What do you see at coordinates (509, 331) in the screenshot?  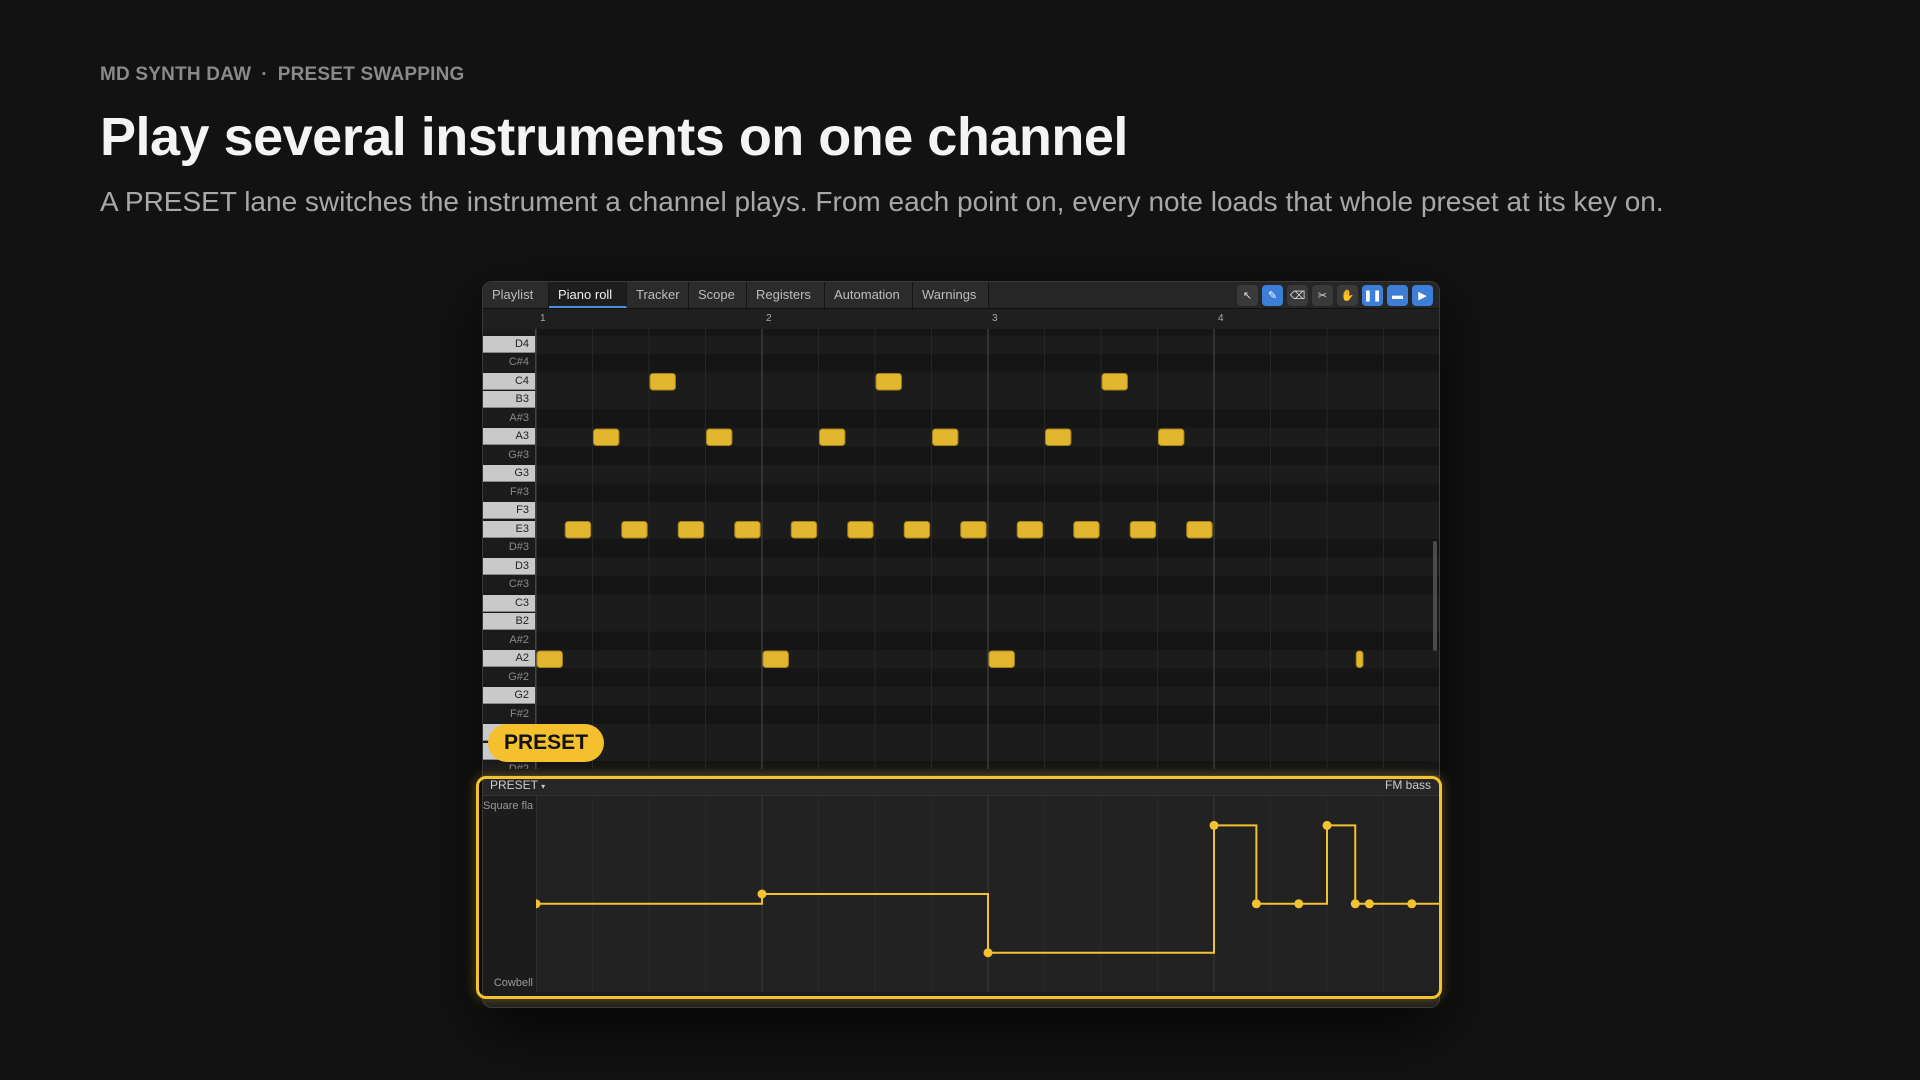 I see `piano-key: D#4` at bounding box center [509, 331].